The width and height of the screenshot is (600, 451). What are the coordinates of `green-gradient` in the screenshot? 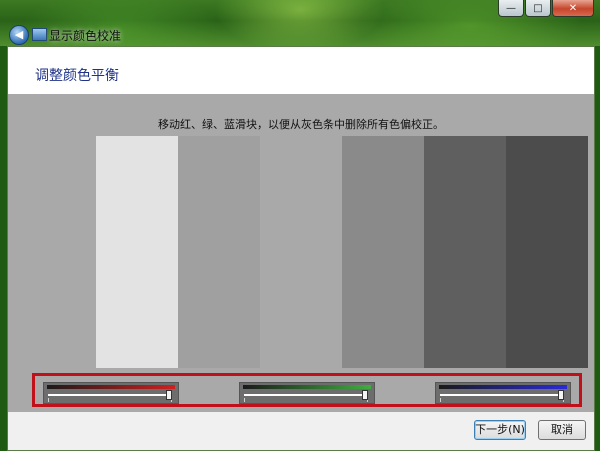 It's located at (307, 387).